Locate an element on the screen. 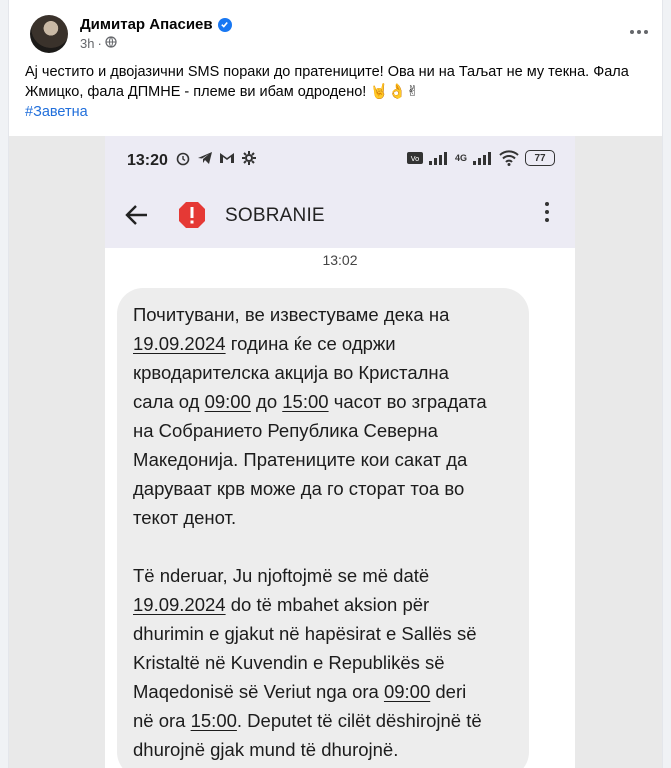 This screenshot has height=768, width=671. back-arrow-icon is located at coordinates (137, 215).